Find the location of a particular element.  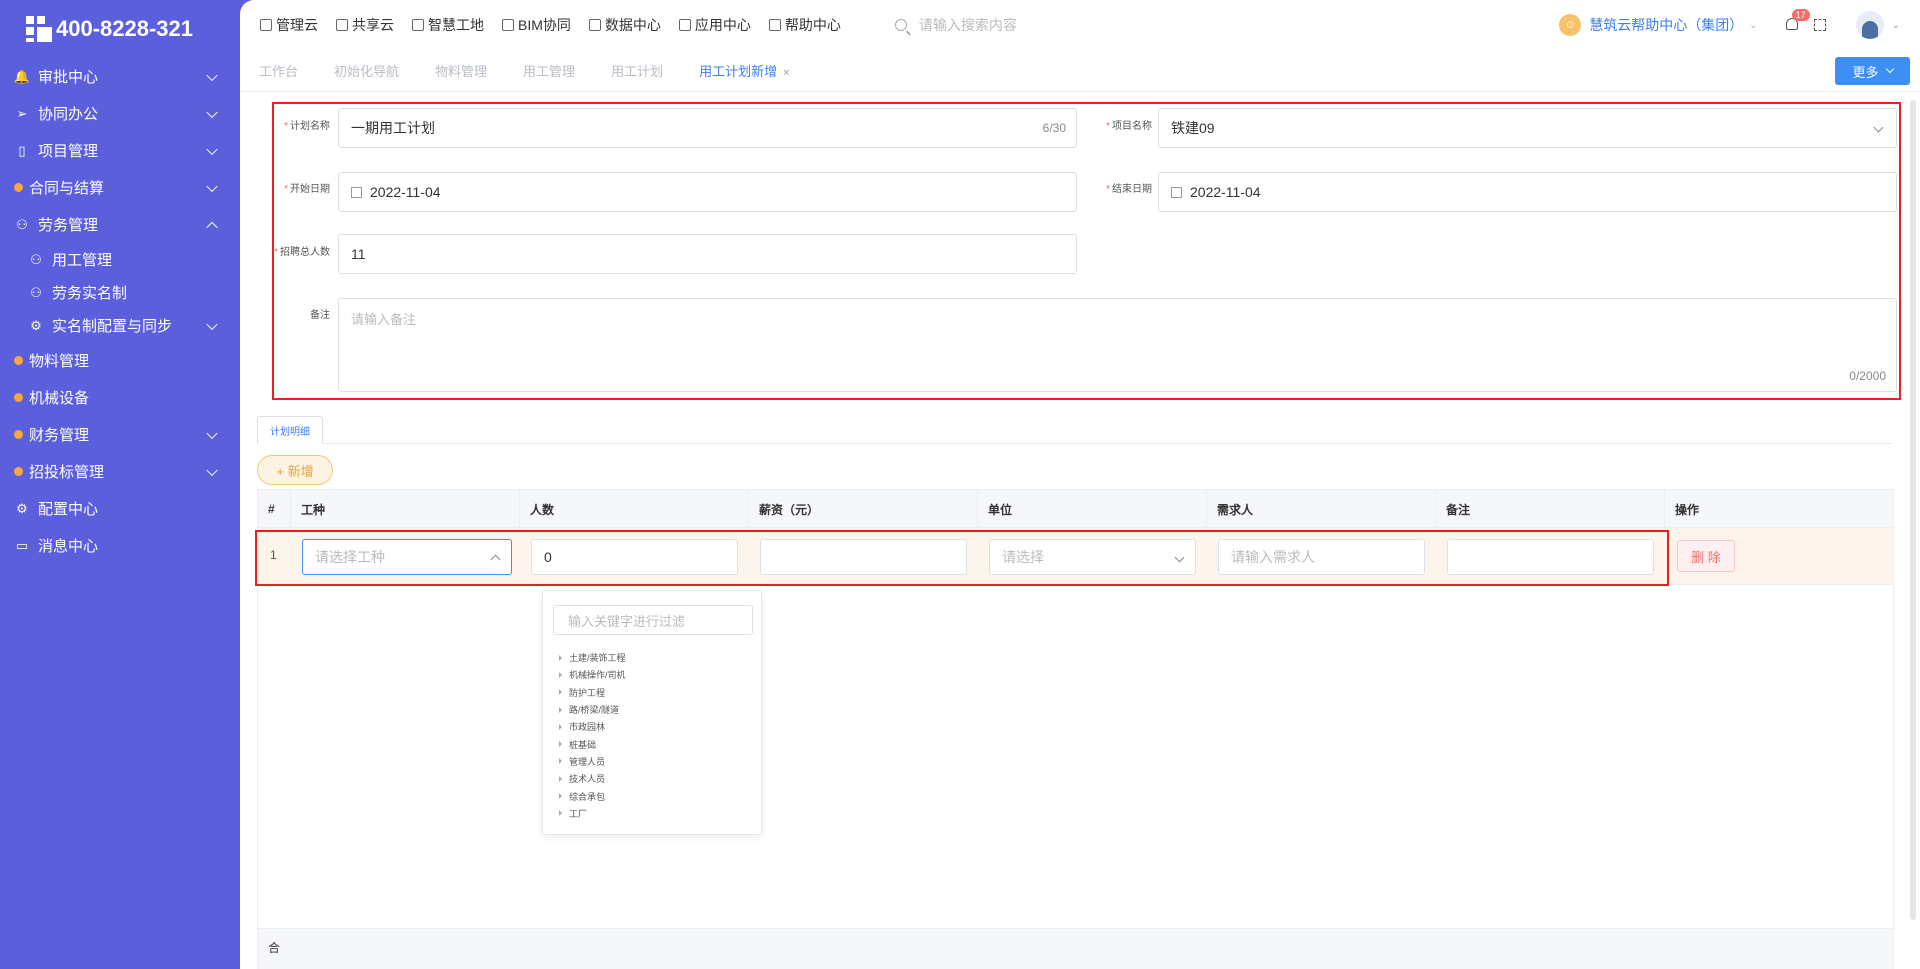

top-nav-link: 帮助中心 is located at coordinates (804, 25).